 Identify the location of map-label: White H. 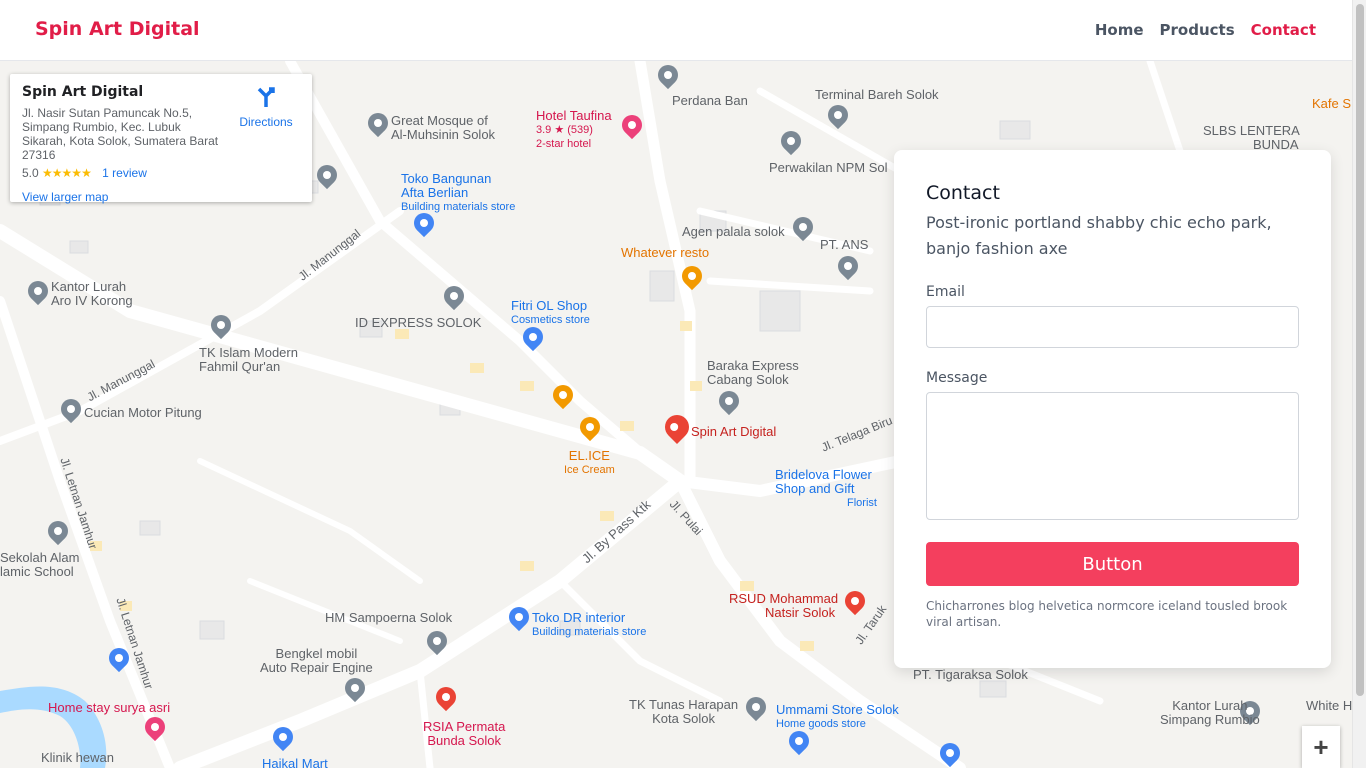
(1329, 705).